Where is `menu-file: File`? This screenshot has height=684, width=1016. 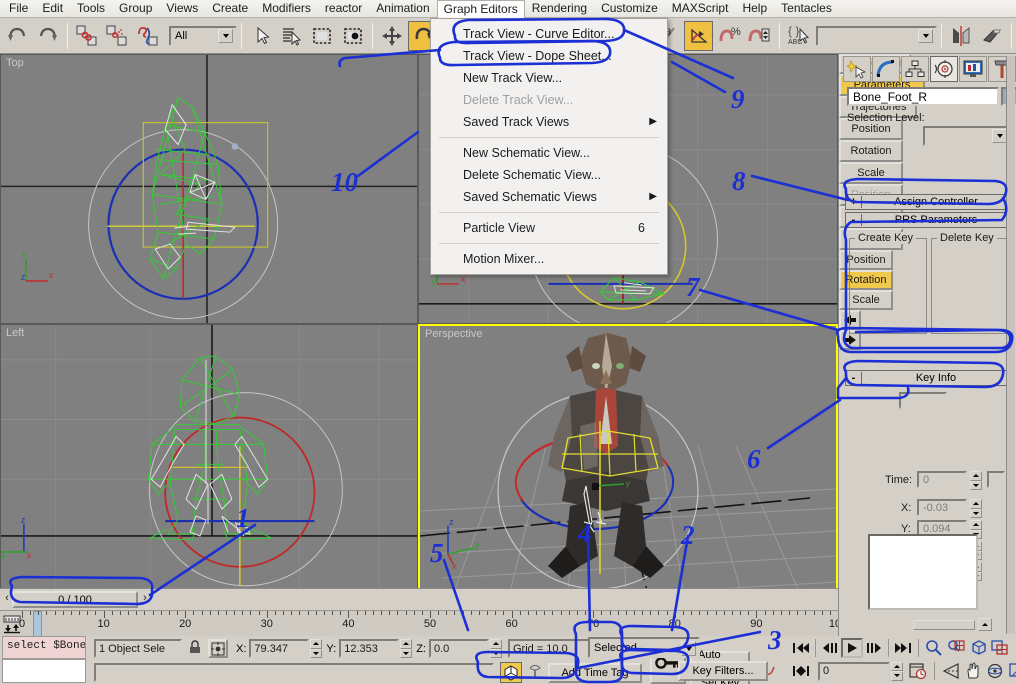
menu-file: File is located at coordinates (18, 8).